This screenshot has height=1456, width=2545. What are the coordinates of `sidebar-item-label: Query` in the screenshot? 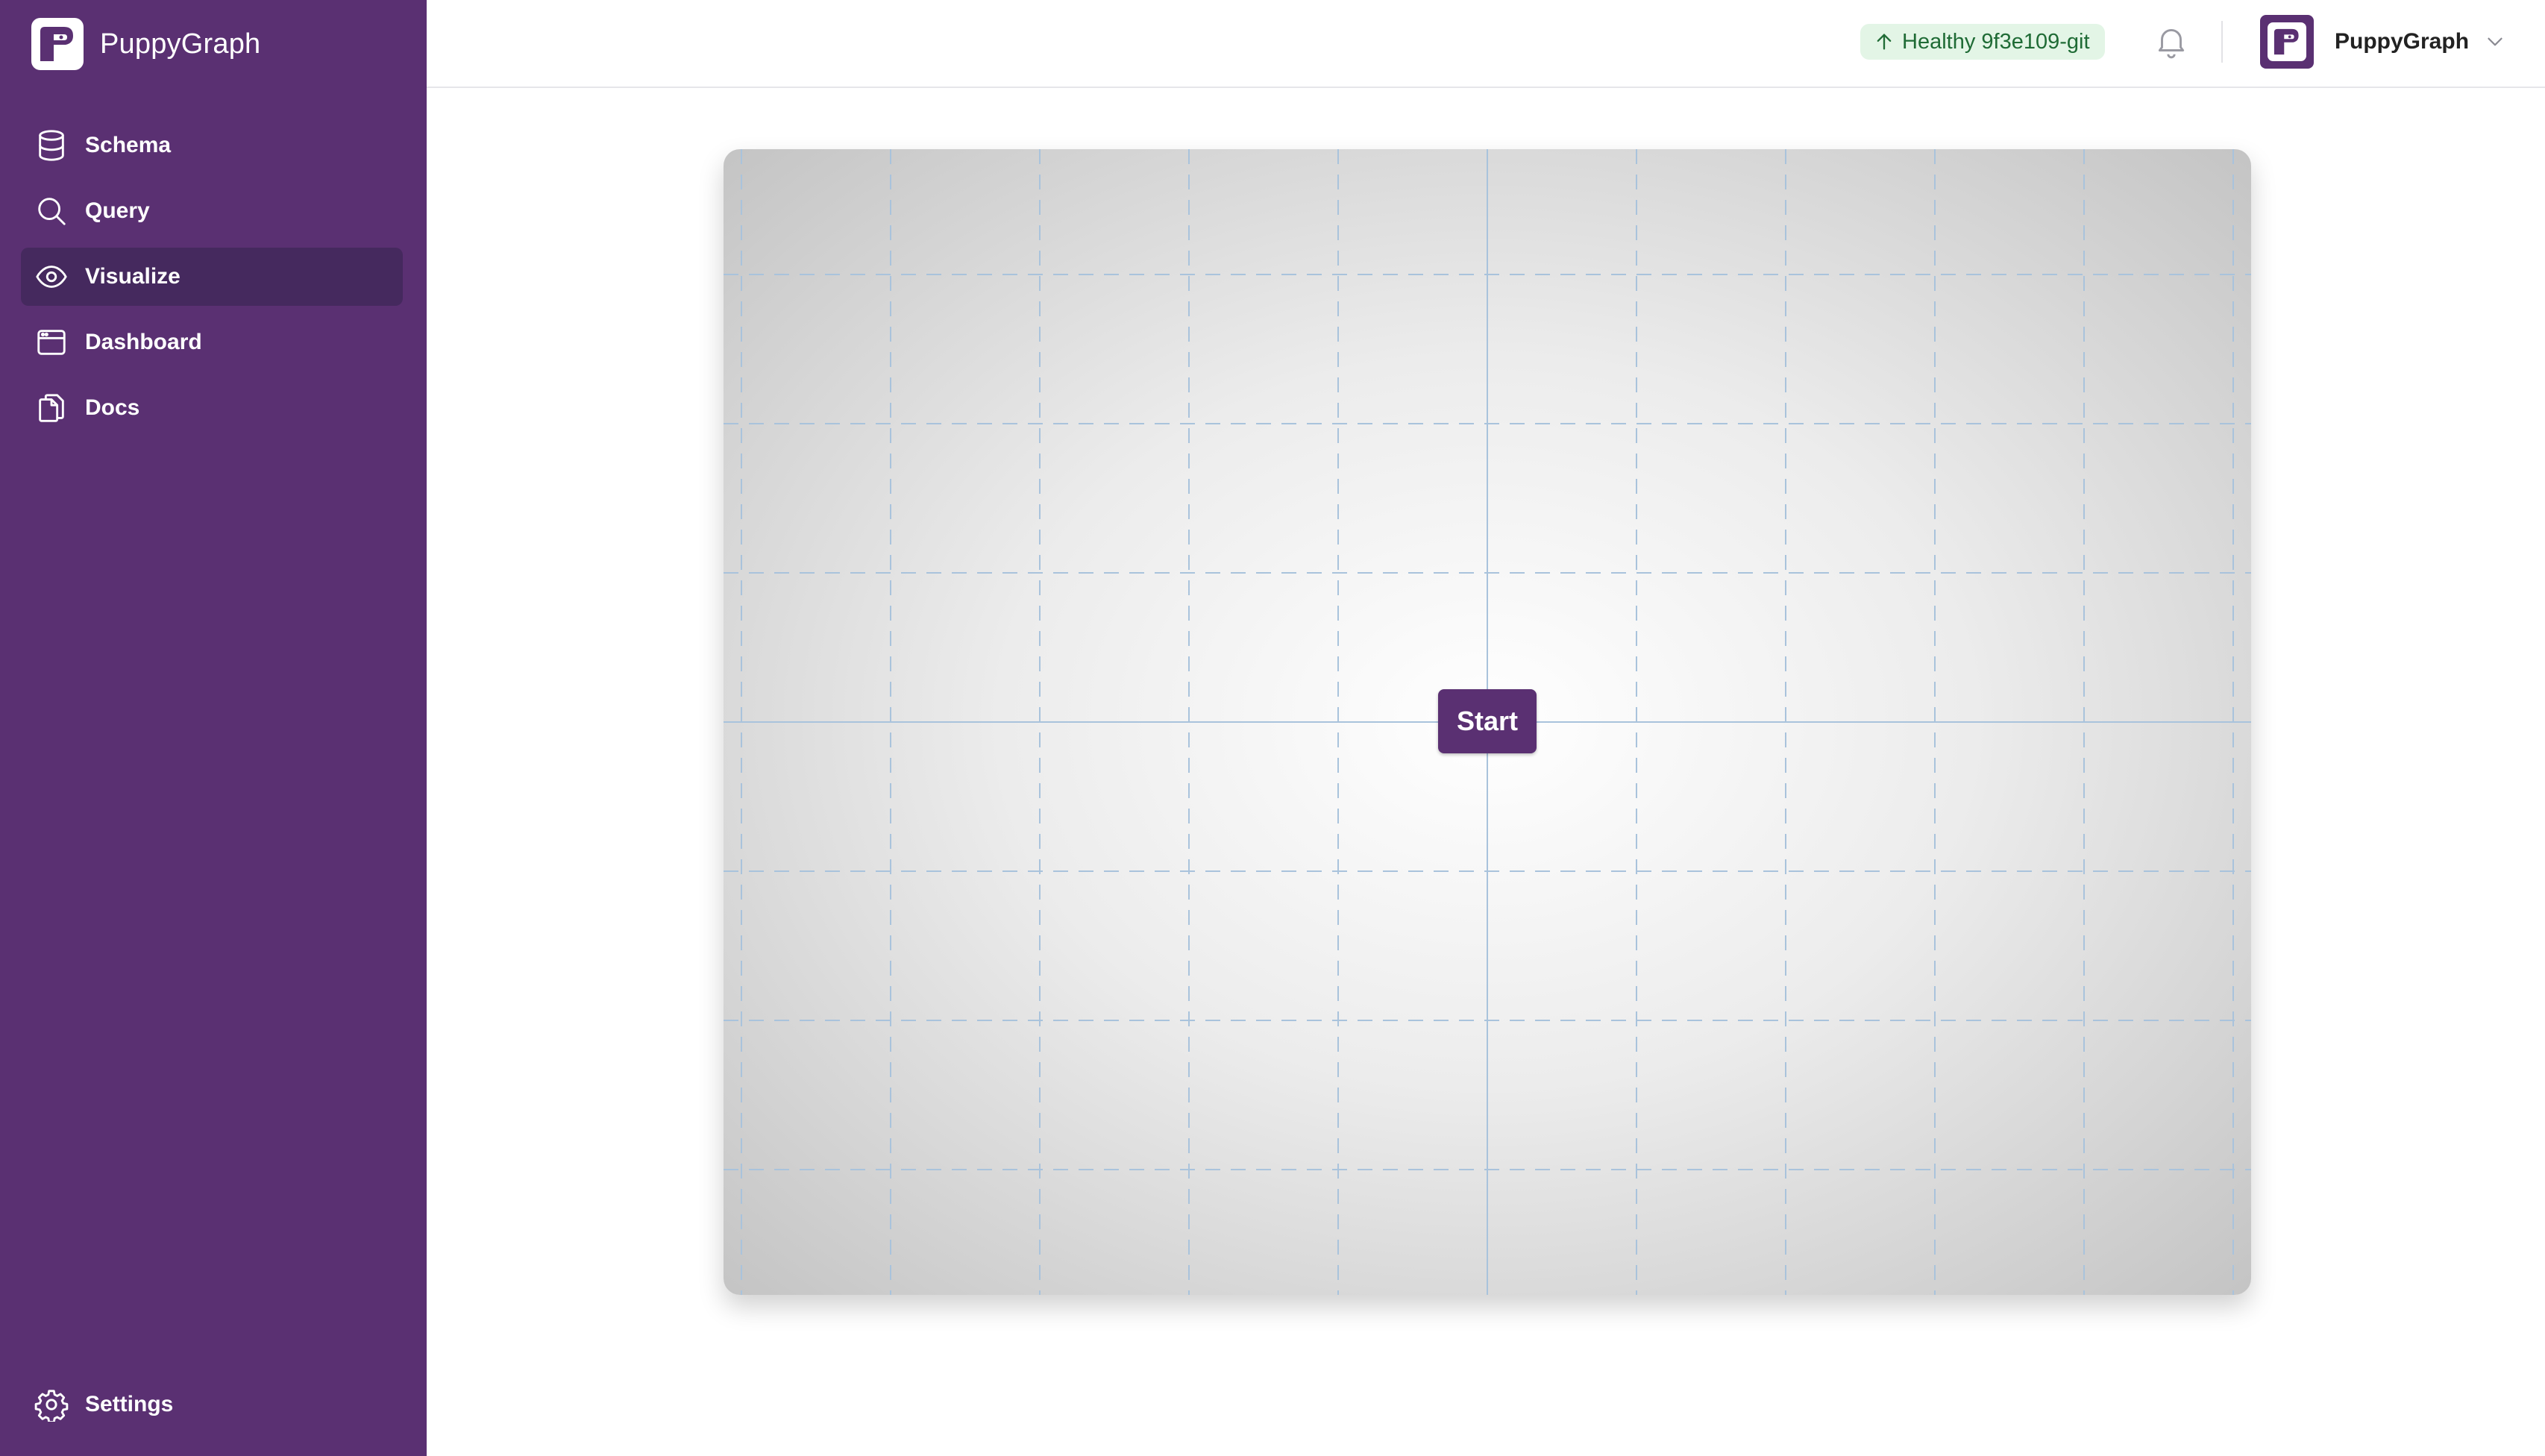 It's located at (117, 210).